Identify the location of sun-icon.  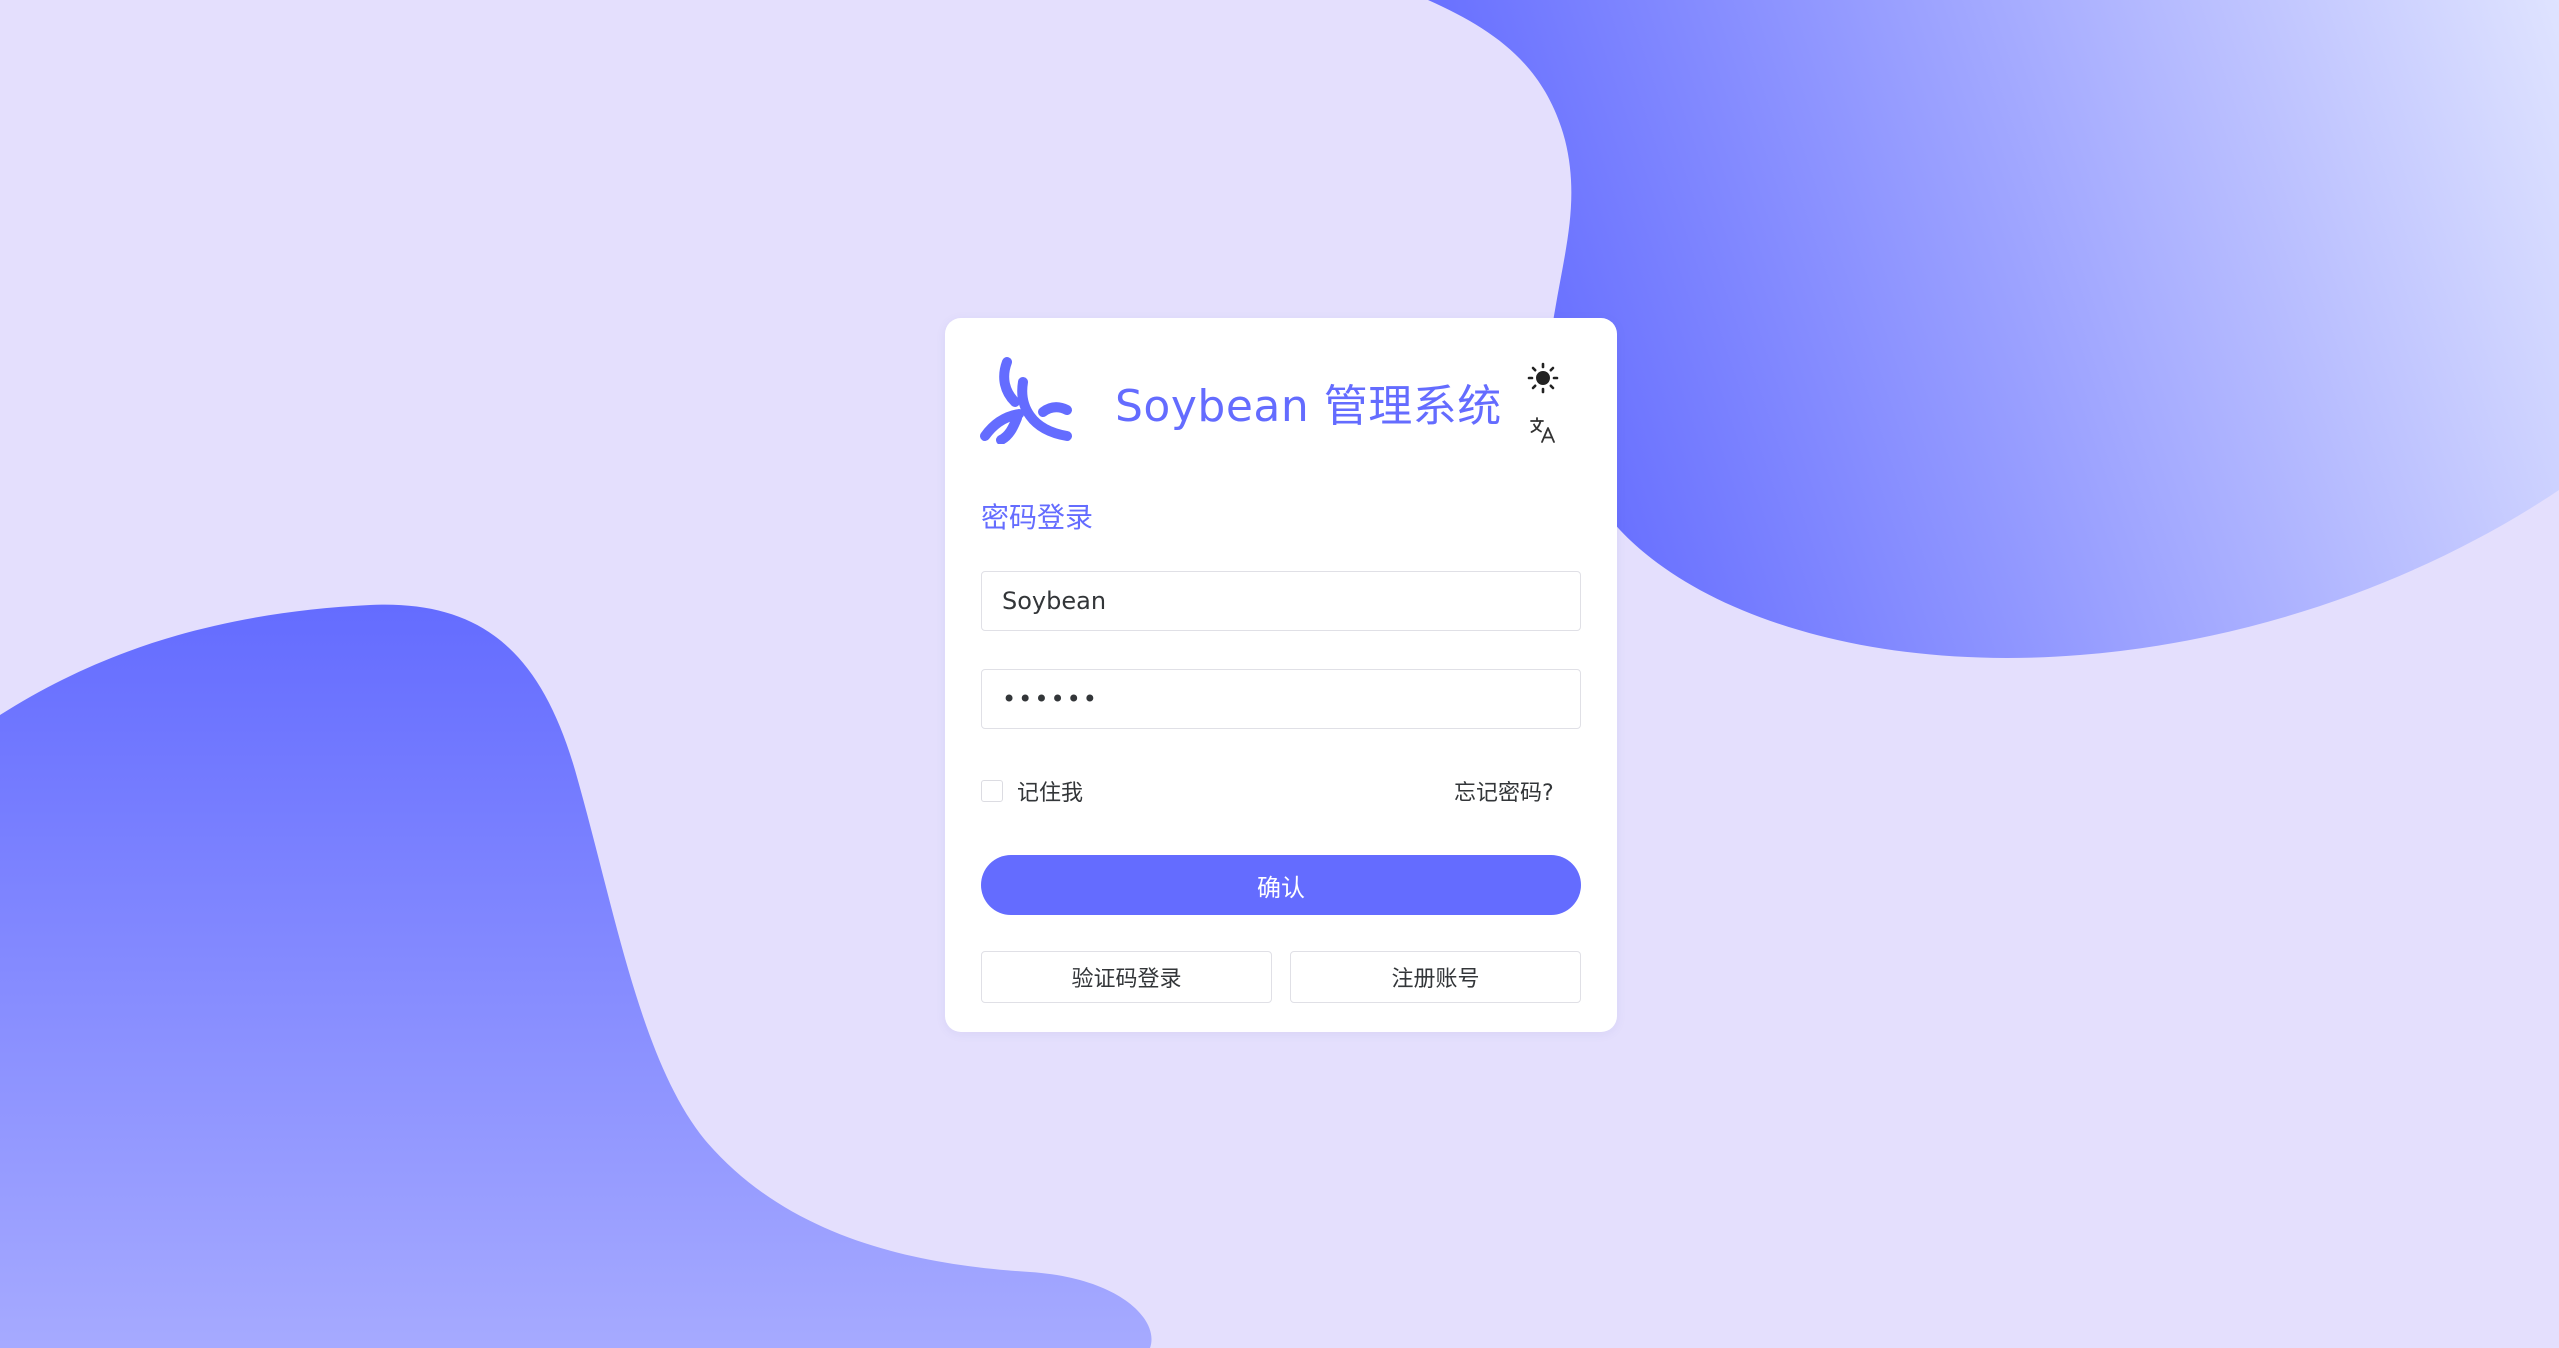
(1543, 378).